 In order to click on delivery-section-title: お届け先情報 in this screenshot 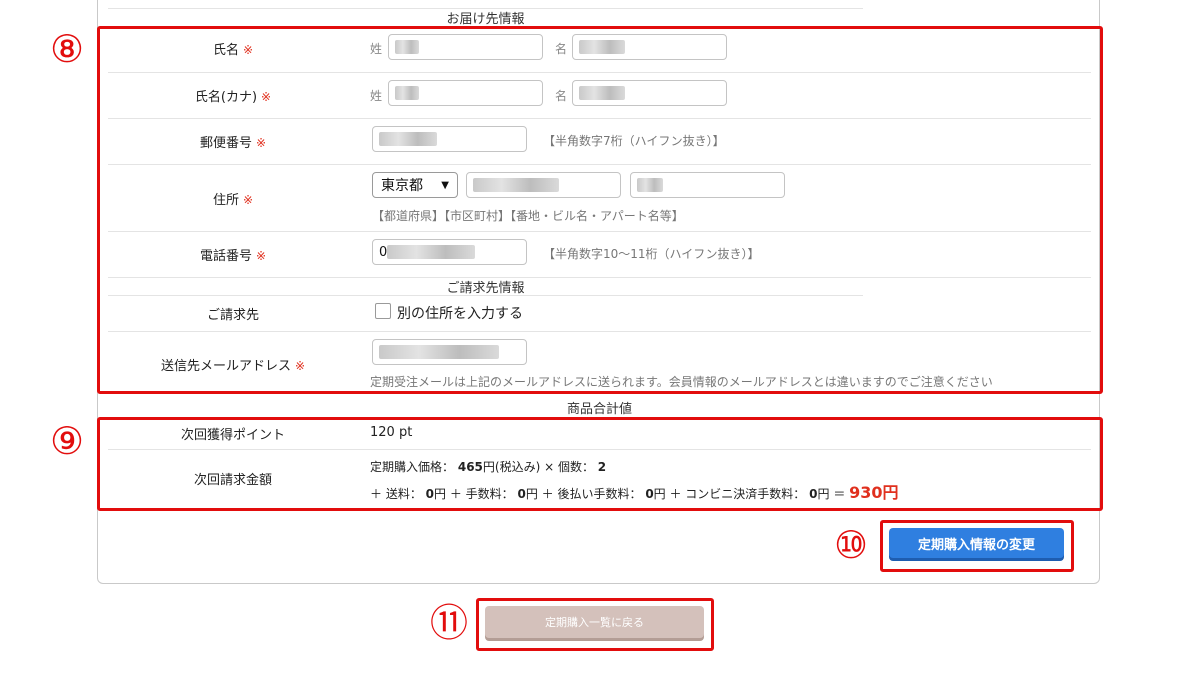, I will do `click(485, 19)`.